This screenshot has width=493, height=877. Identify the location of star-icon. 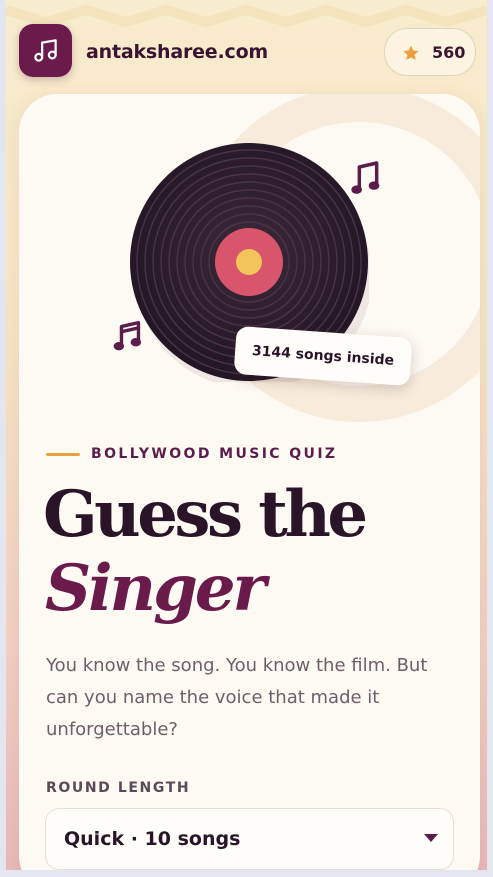
(411, 53).